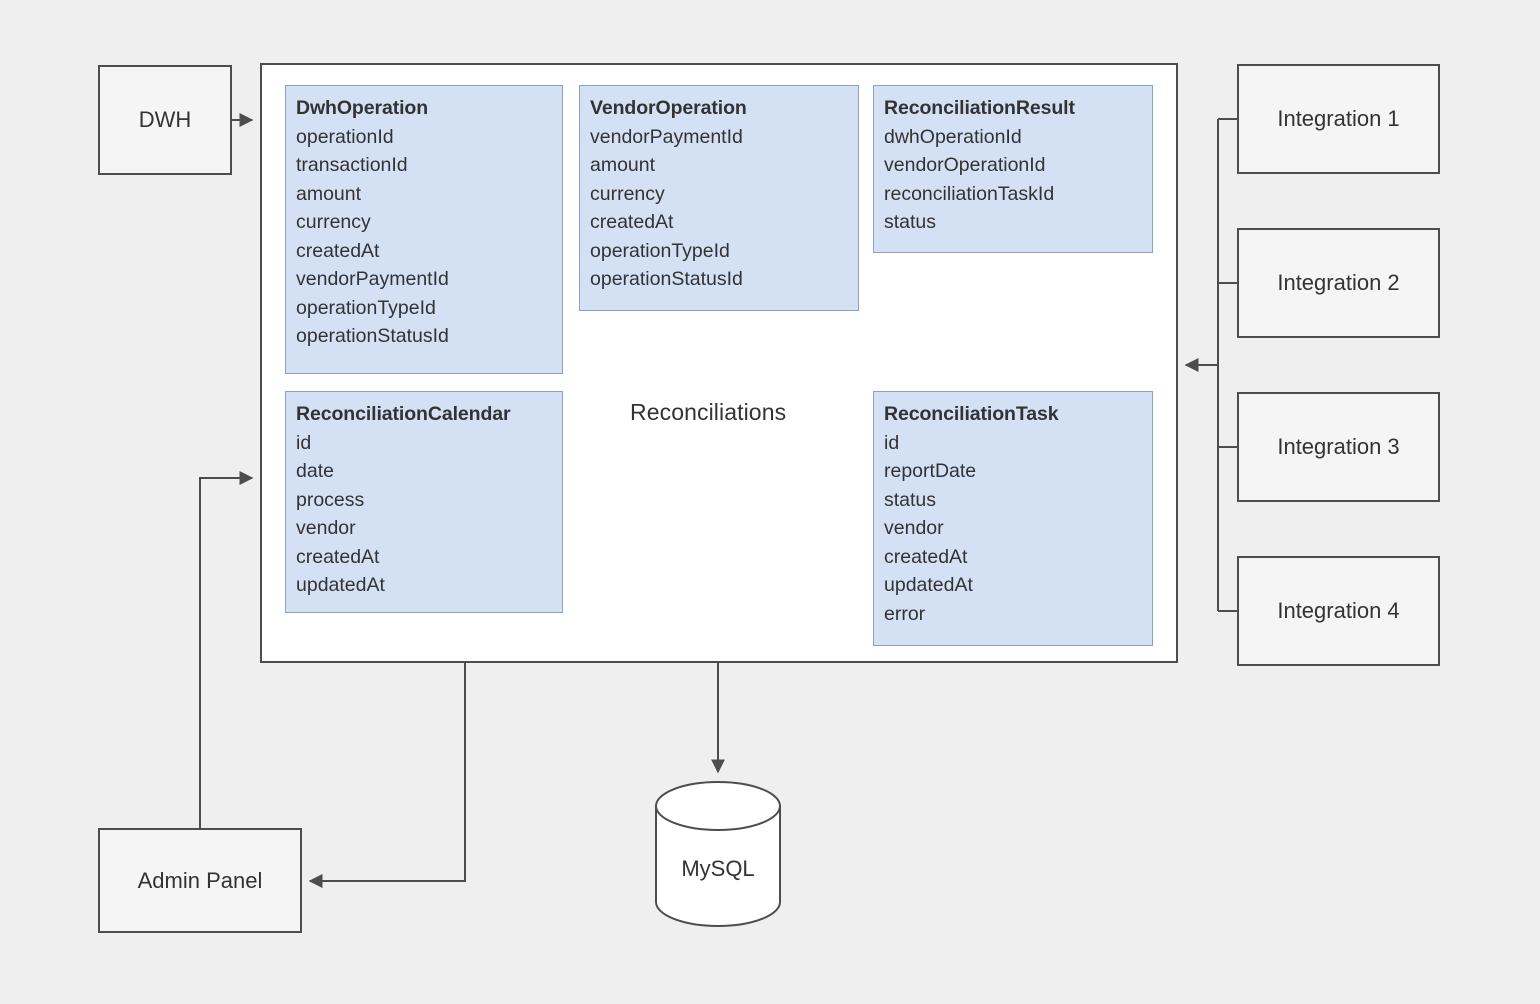  What do you see at coordinates (979, 108) in the screenshot?
I see `entity-title: ReconciliationResult` at bounding box center [979, 108].